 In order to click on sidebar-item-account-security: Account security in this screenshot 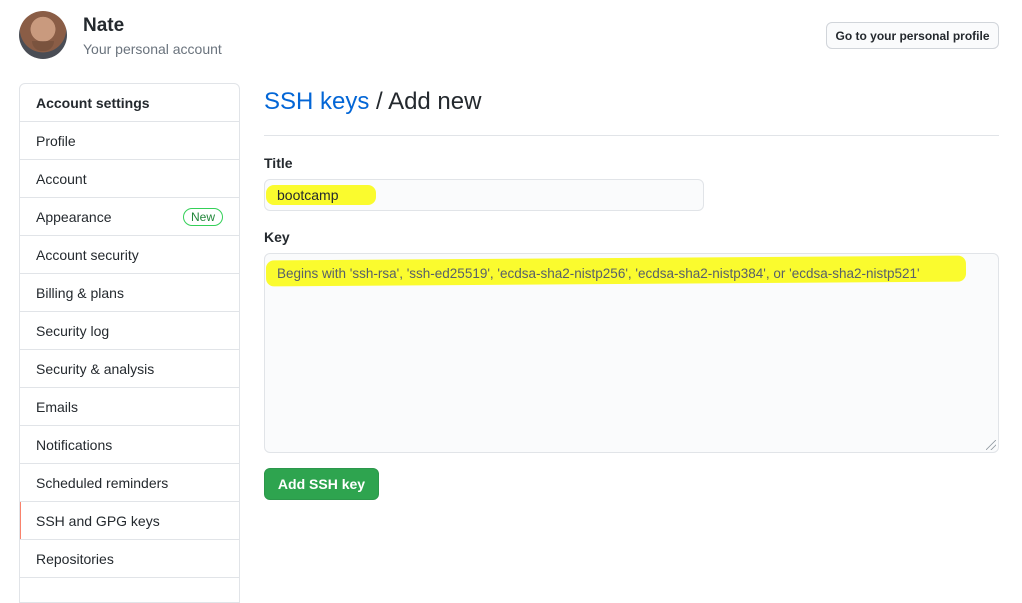, I will do `click(129, 255)`.